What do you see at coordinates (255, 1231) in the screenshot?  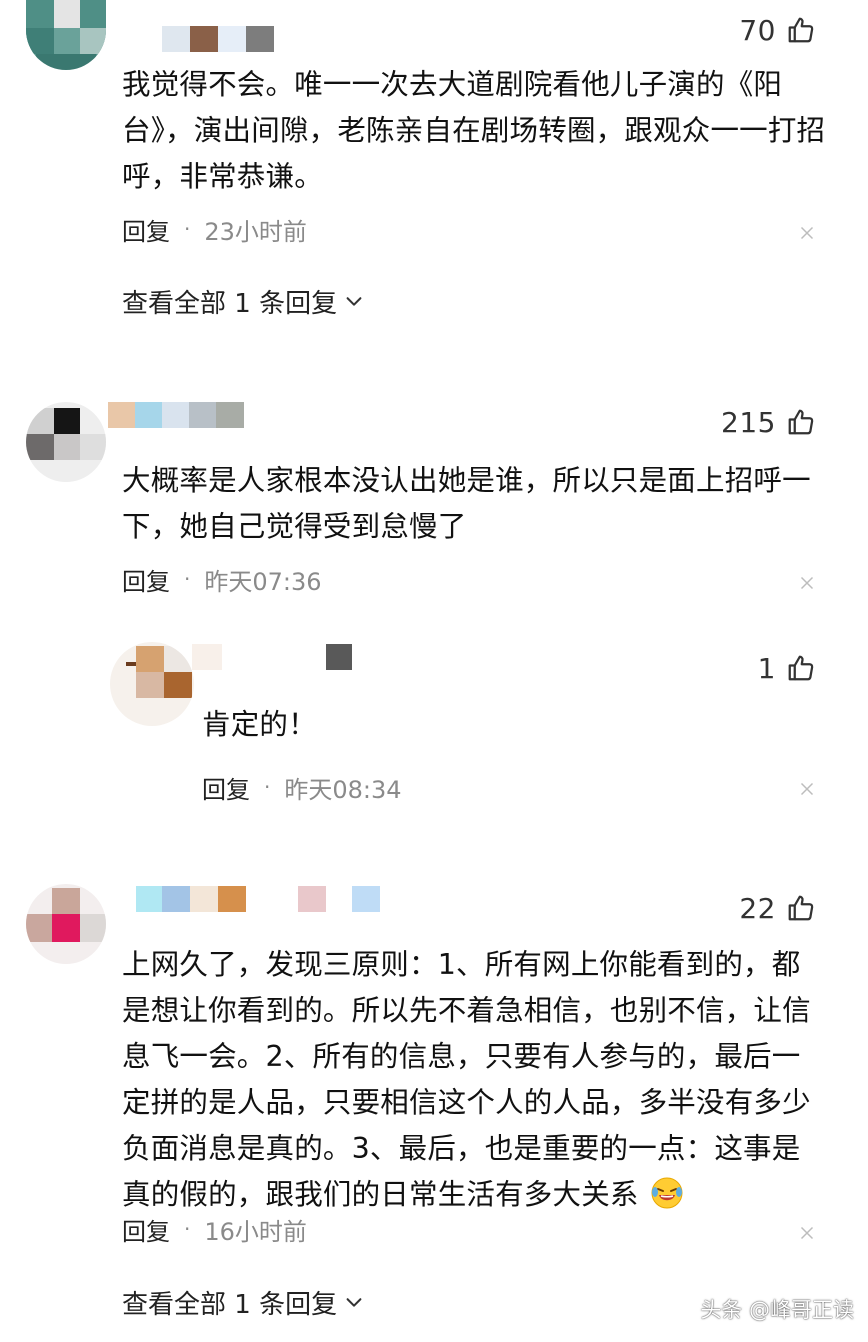 I see `timestamp: 16小时前` at bounding box center [255, 1231].